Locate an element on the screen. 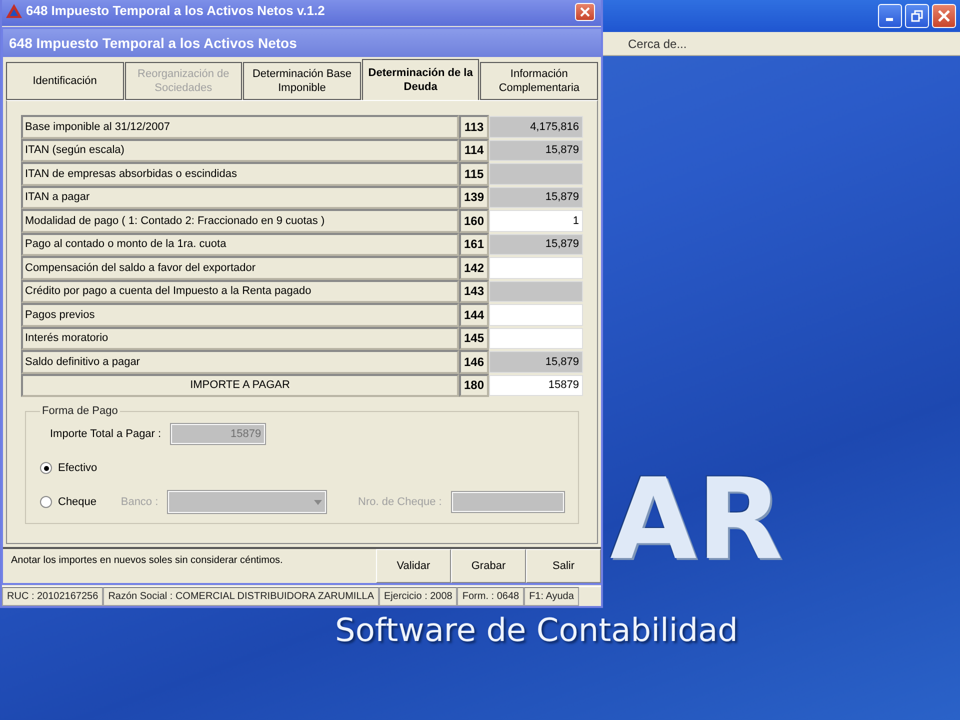 This screenshot has width=960, height=720. row-code: 114 is located at coordinates (474, 150).